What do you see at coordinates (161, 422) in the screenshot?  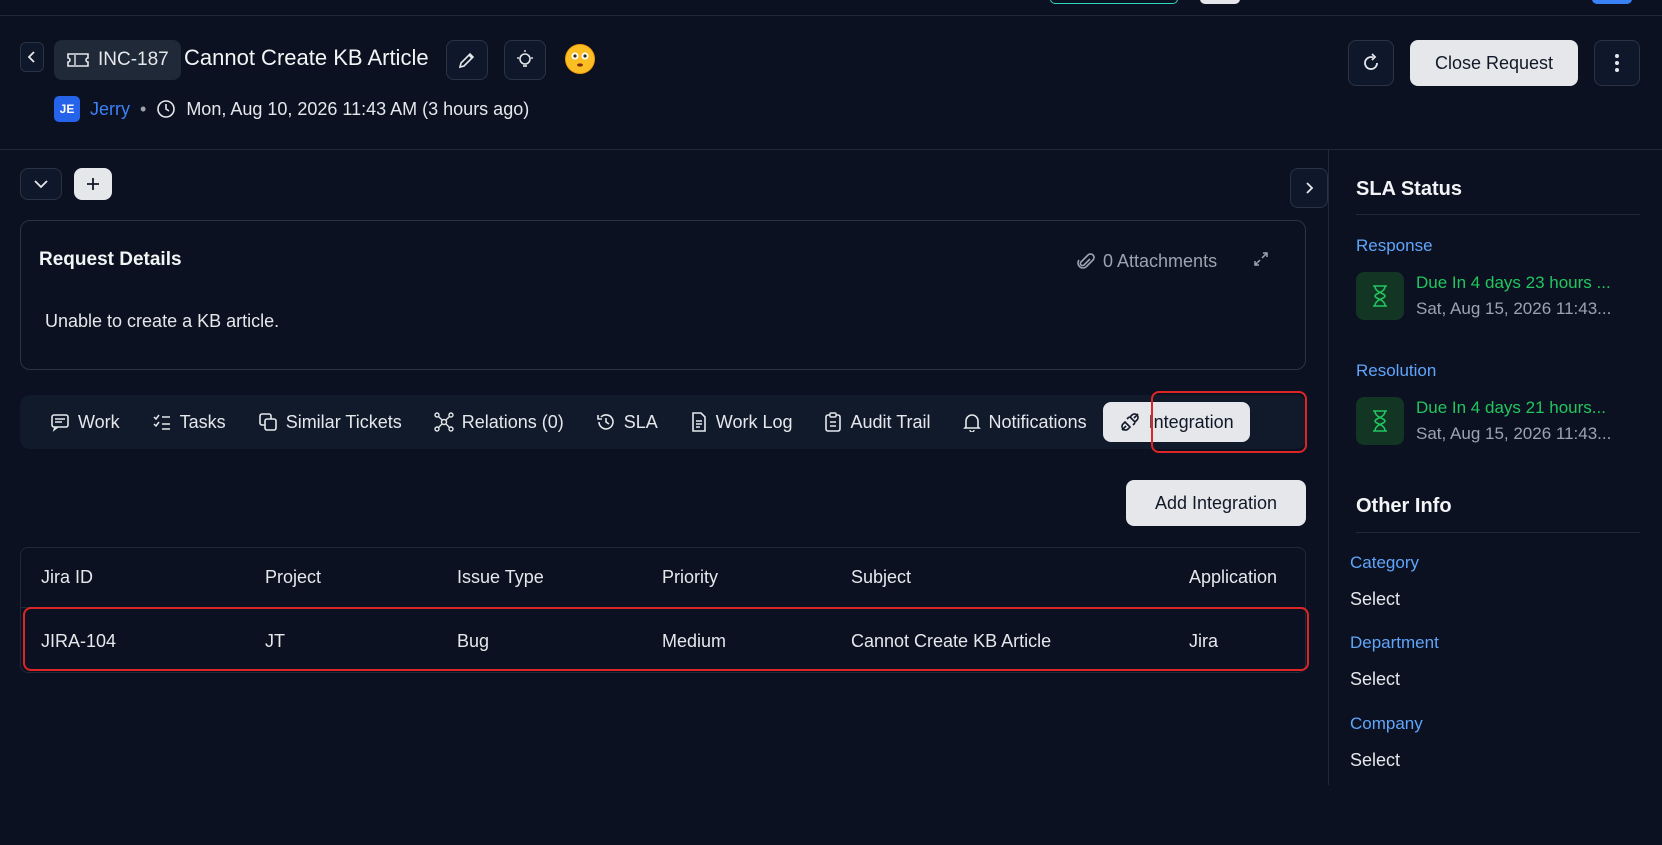 I see `checklist-icon` at bounding box center [161, 422].